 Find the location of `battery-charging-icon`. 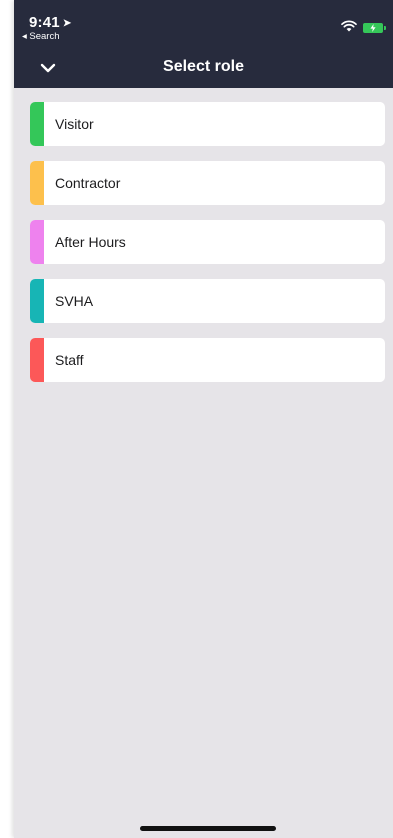

battery-charging-icon is located at coordinates (374, 28).